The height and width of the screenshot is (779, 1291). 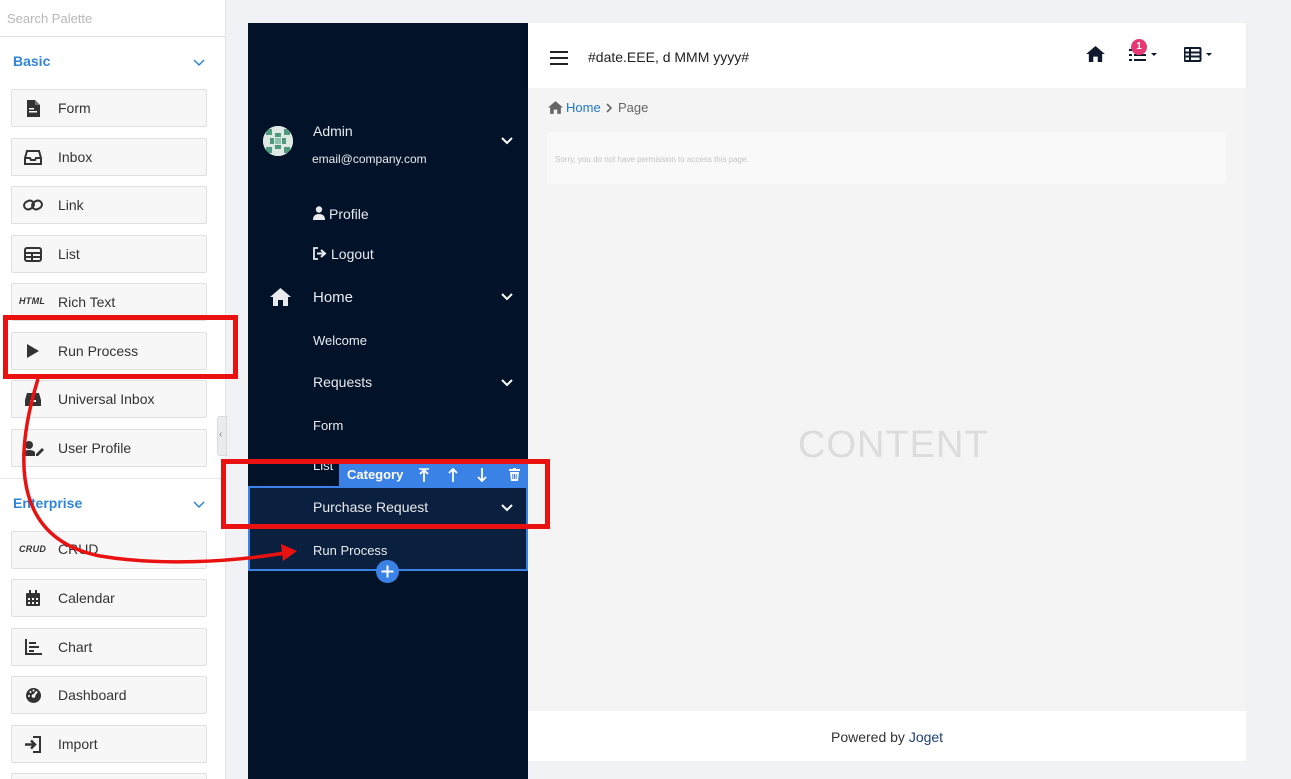 What do you see at coordinates (33, 549) in the screenshot?
I see `crud-icon: CRUD` at bounding box center [33, 549].